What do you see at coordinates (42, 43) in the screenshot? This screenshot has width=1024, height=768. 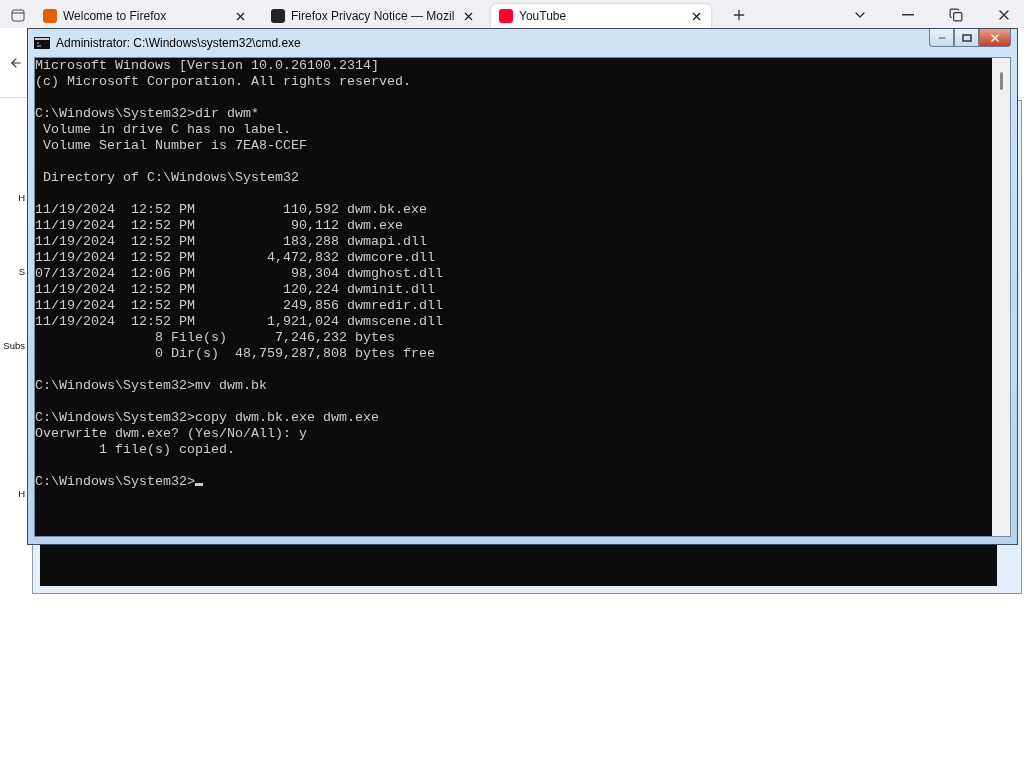 I see `console-icon` at bounding box center [42, 43].